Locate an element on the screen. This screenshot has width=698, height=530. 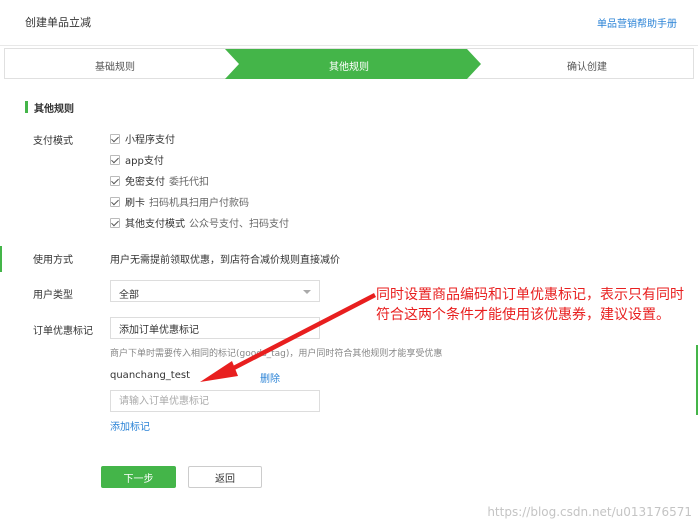
payment-option-other: 其他支付模式 公众号支付、扫码支付 is located at coordinates (199, 222).